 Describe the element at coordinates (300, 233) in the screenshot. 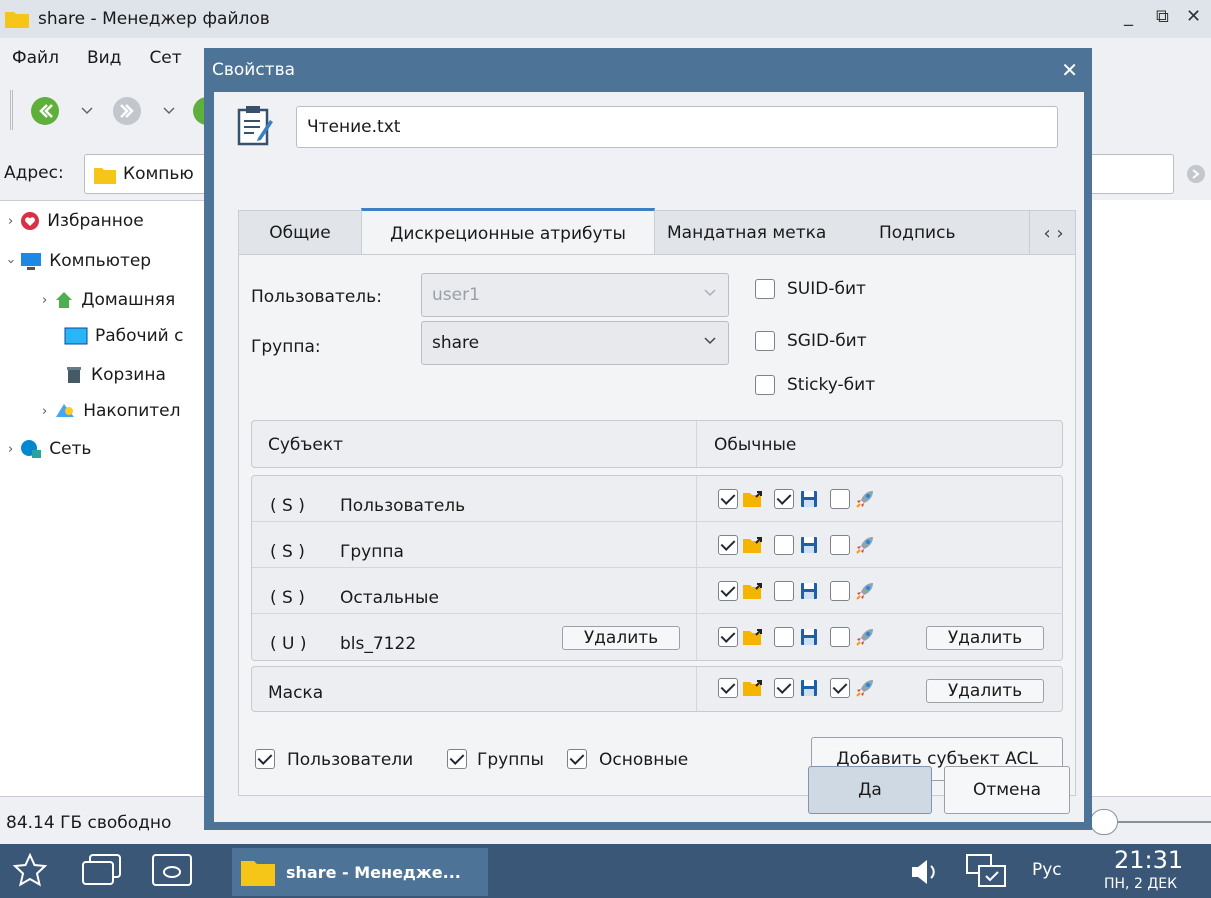

I see `tab-general: Общие` at that location.